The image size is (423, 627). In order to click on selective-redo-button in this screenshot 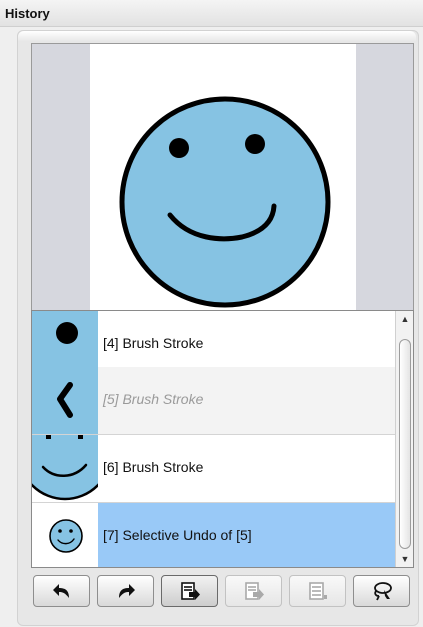, I will do `click(253, 591)`.